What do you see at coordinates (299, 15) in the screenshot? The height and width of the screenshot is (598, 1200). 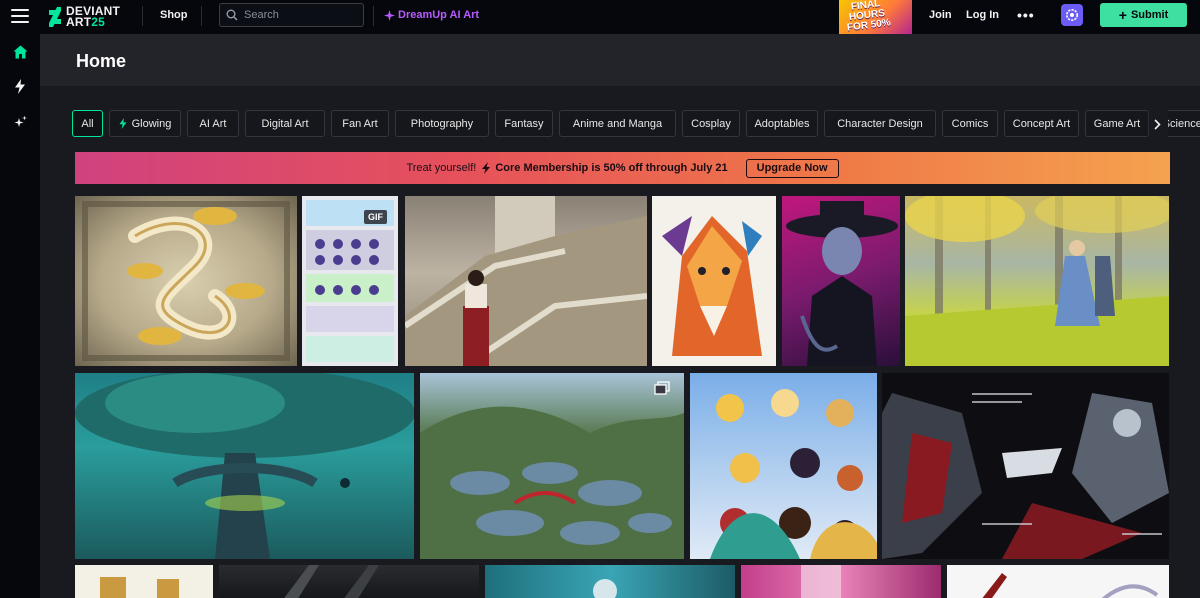 I see `search-input` at bounding box center [299, 15].